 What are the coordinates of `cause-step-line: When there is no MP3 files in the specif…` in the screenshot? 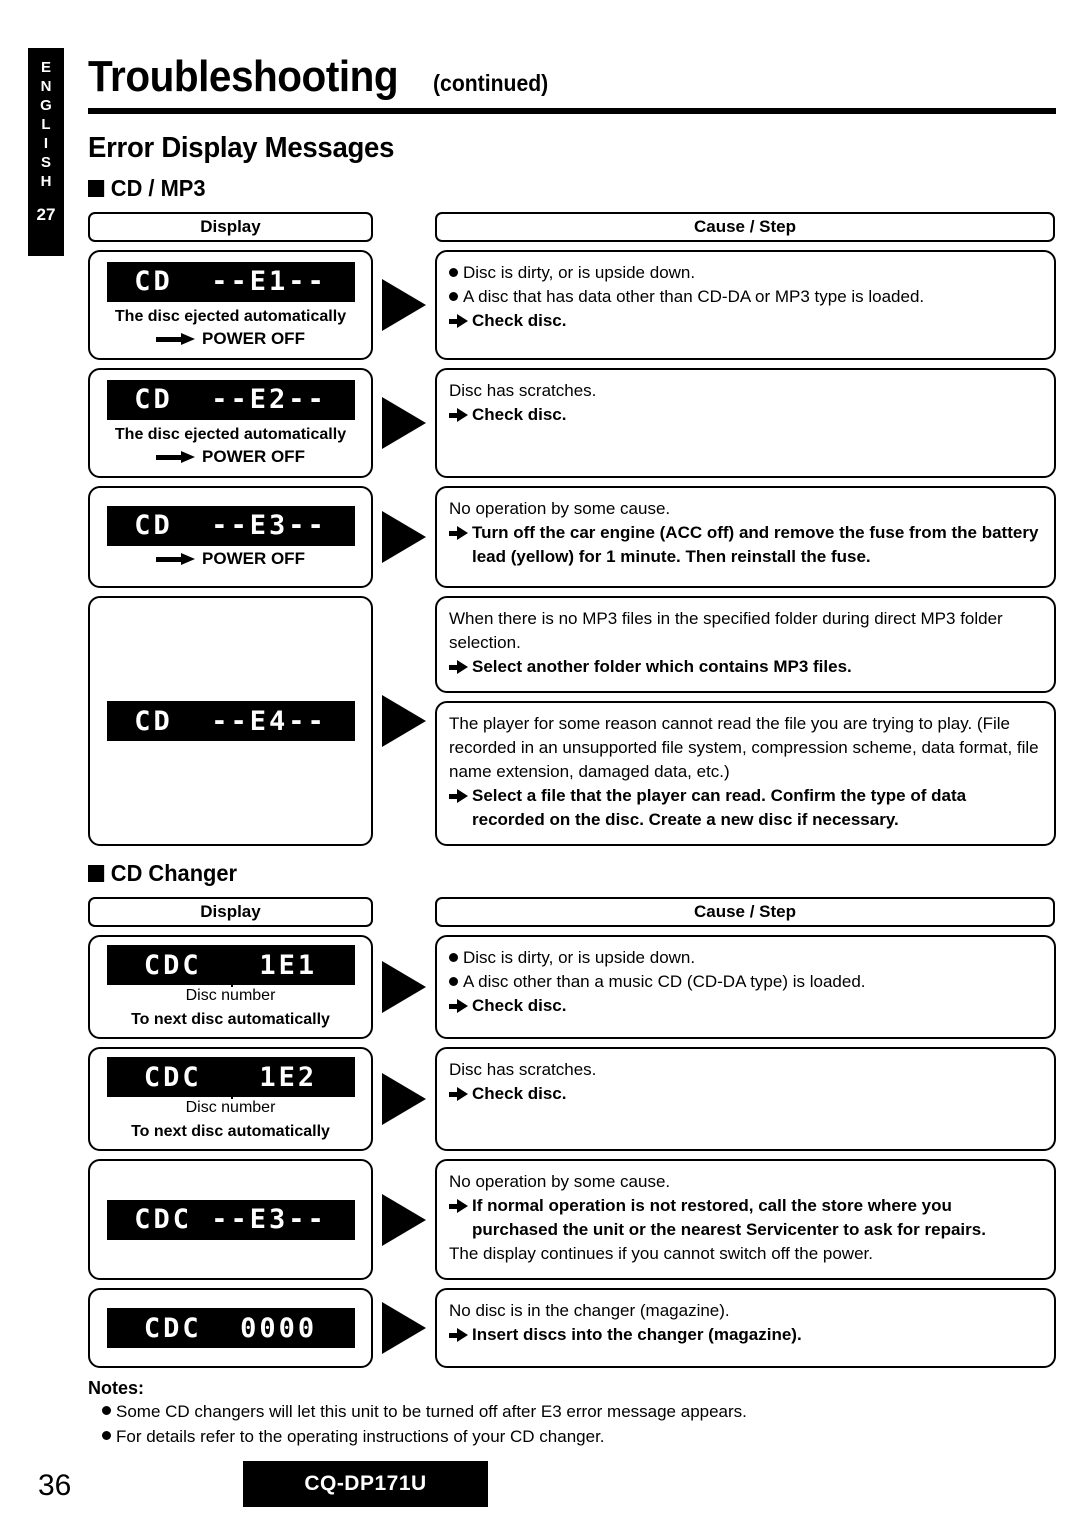 It's located at (745, 631).